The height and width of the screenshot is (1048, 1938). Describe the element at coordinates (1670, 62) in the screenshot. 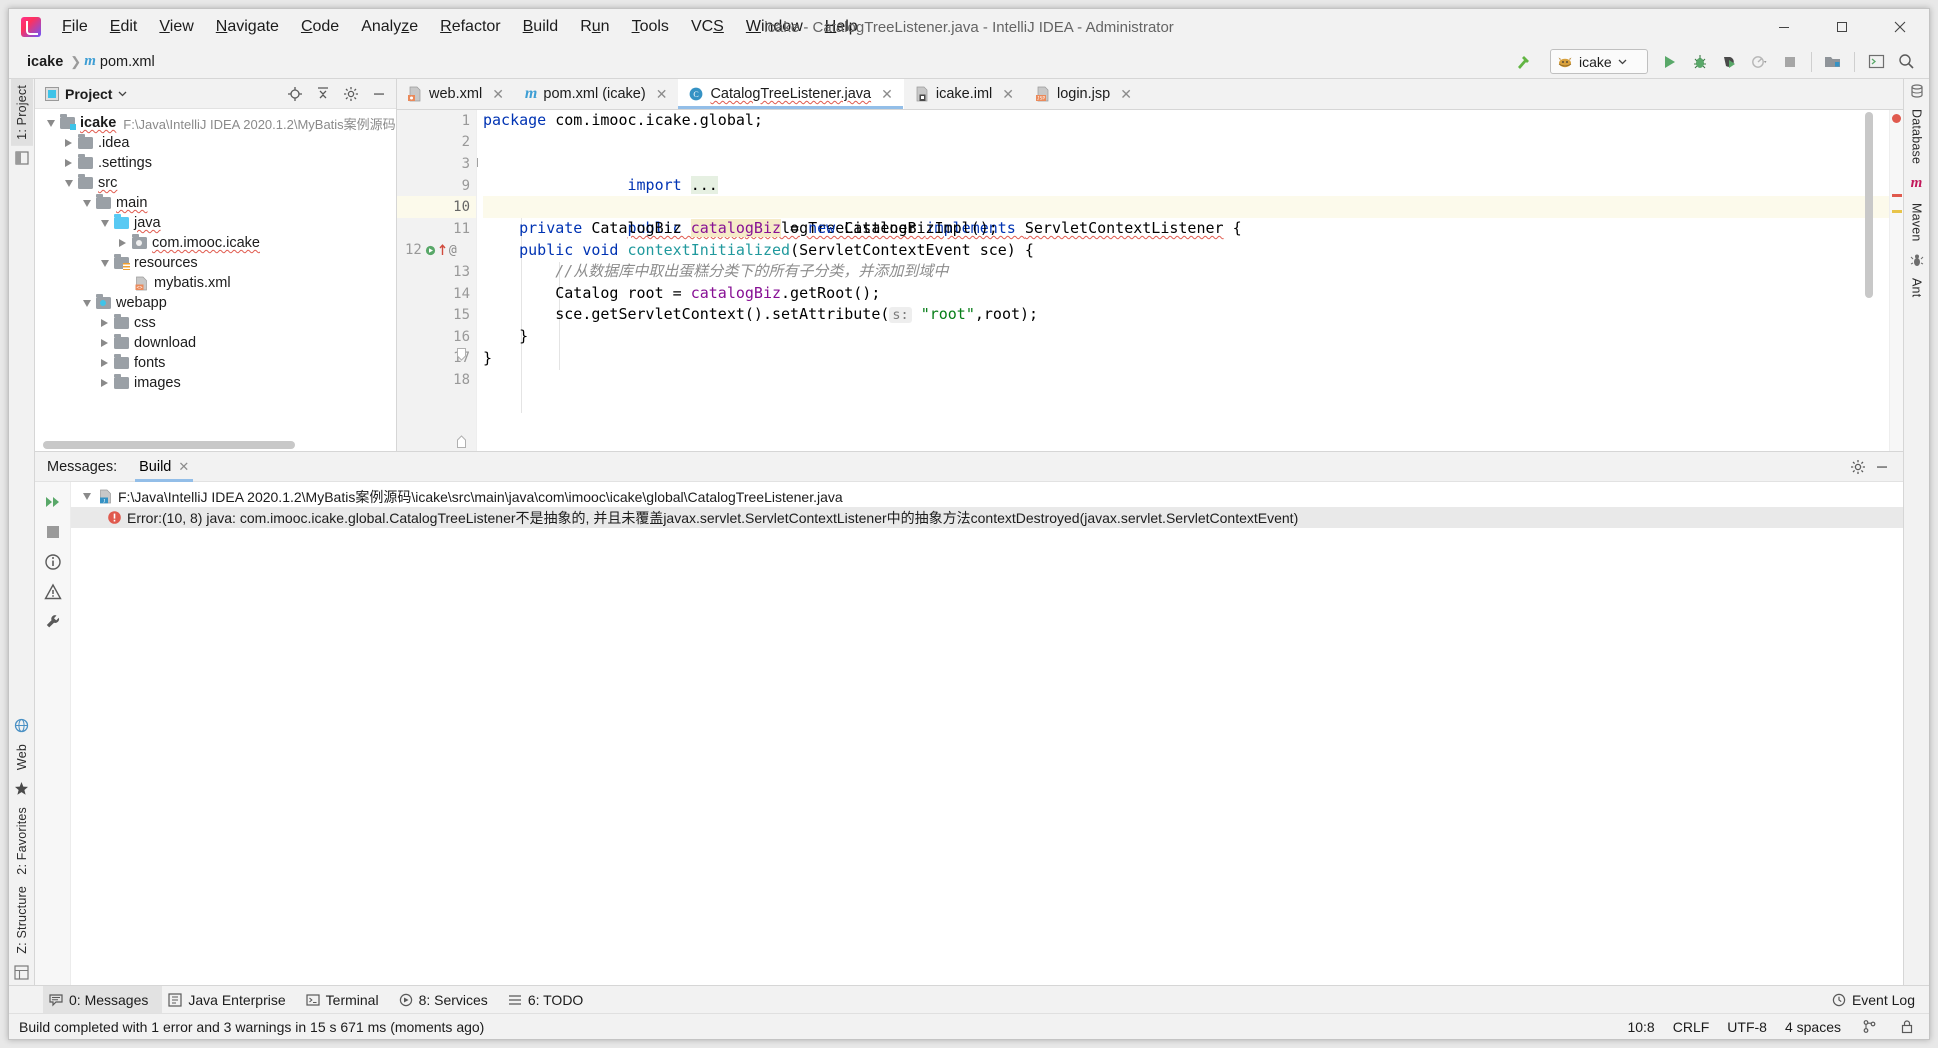

I see `run-button` at that location.